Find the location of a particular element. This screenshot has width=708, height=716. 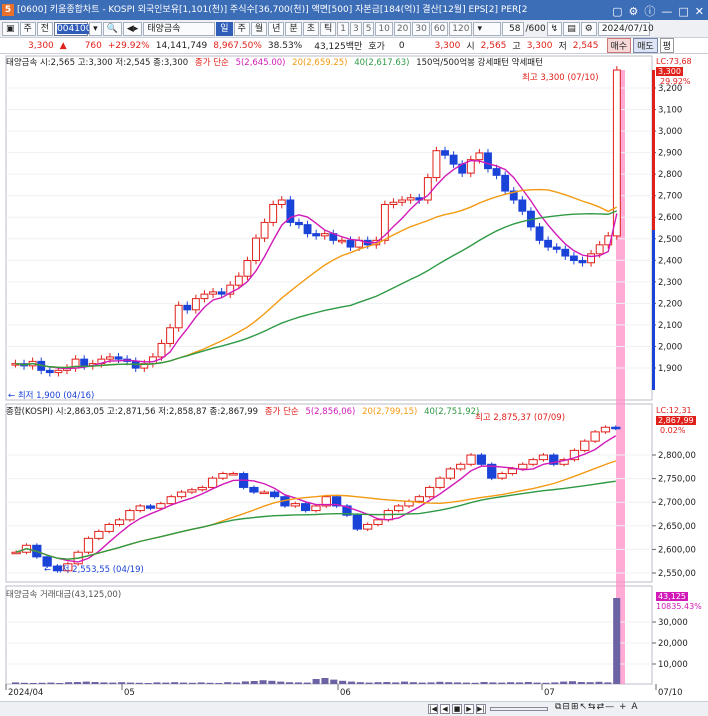

scroll-controls: |◀ ◀ ■ ▶ ▶| is located at coordinates (457, 709).